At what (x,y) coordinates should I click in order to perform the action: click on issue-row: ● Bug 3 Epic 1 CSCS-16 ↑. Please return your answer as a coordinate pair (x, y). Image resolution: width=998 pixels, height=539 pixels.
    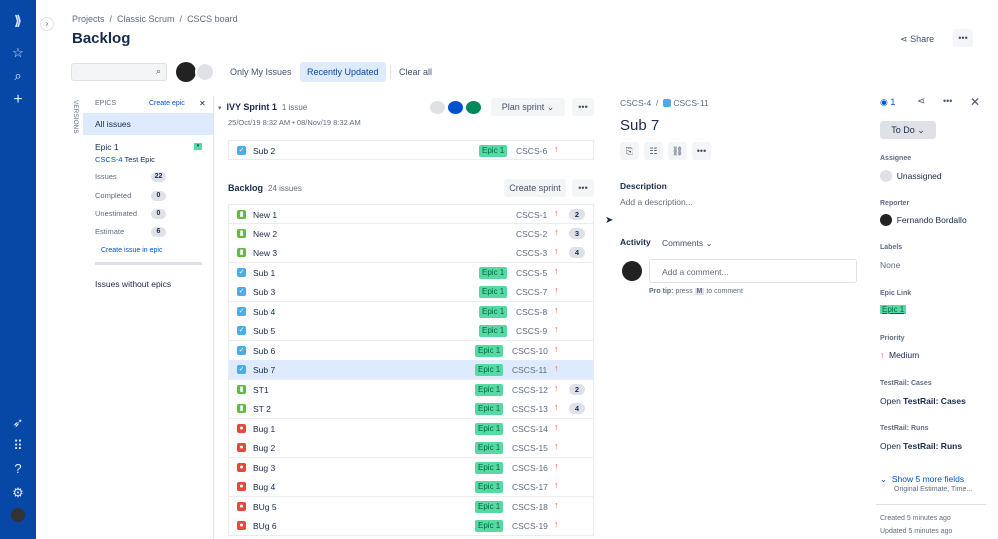
    Looking at the image, I should click on (411, 467).